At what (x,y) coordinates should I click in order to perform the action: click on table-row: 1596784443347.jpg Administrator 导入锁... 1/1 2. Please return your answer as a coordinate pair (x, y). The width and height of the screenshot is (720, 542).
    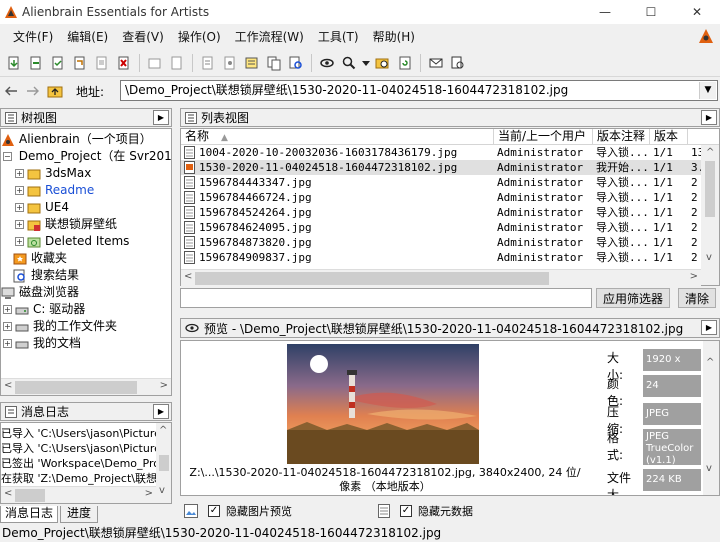
    Looking at the image, I should click on (450, 182).